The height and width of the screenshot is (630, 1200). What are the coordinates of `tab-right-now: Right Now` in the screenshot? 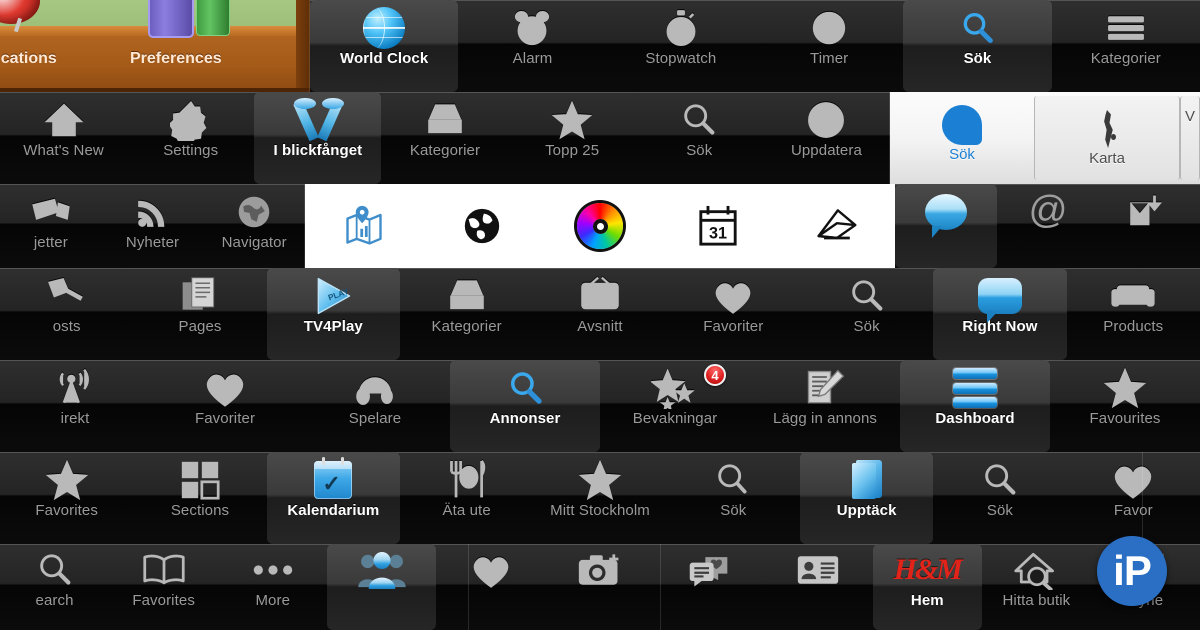 It's located at (1000, 314).